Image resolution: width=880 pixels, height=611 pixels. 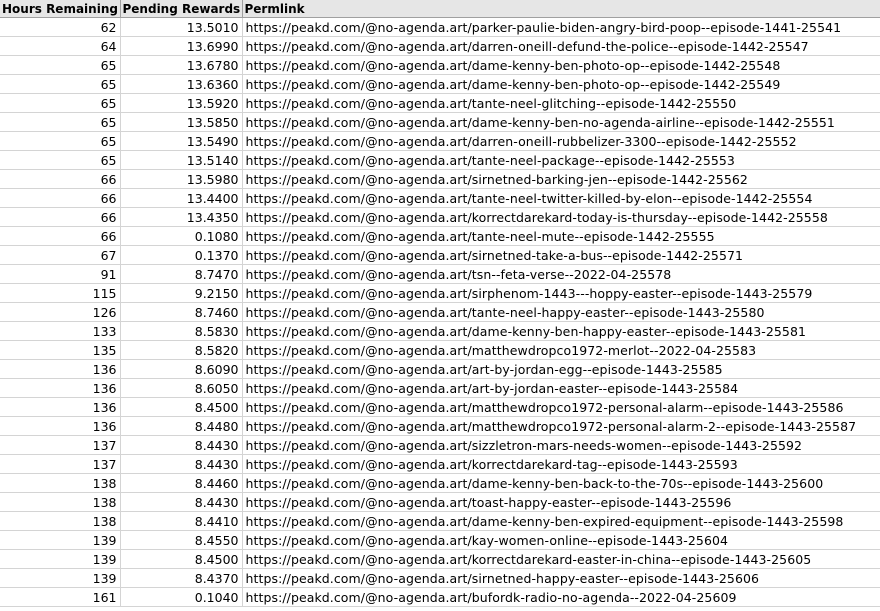 What do you see at coordinates (181, 350) in the screenshot?
I see `cell-pending-rewards: 8.5820` at bounding box center [181, 350].